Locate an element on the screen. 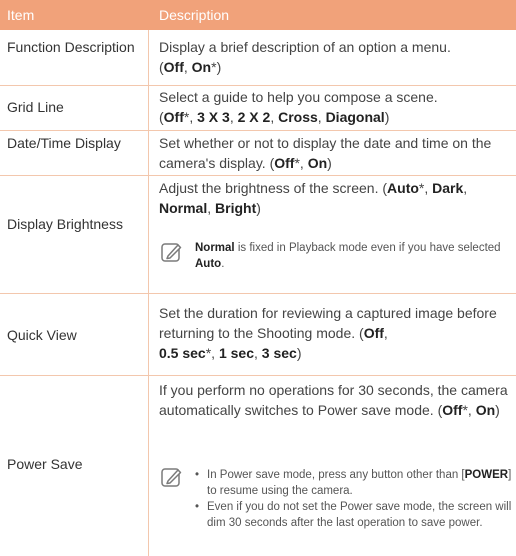 The image size is (516, 556). header-description: Description is located at coordinates (194, 15).